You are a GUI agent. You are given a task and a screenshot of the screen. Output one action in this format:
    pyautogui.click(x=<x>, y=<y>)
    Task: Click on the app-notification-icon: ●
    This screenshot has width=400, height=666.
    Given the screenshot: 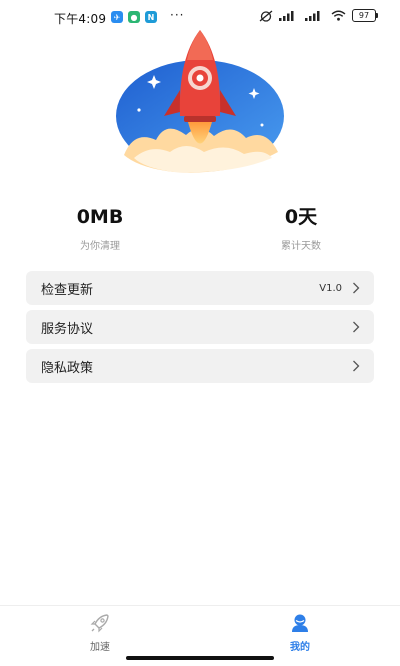 What is the action you would take?
    pyautogui.click(x=134, y=17)
    